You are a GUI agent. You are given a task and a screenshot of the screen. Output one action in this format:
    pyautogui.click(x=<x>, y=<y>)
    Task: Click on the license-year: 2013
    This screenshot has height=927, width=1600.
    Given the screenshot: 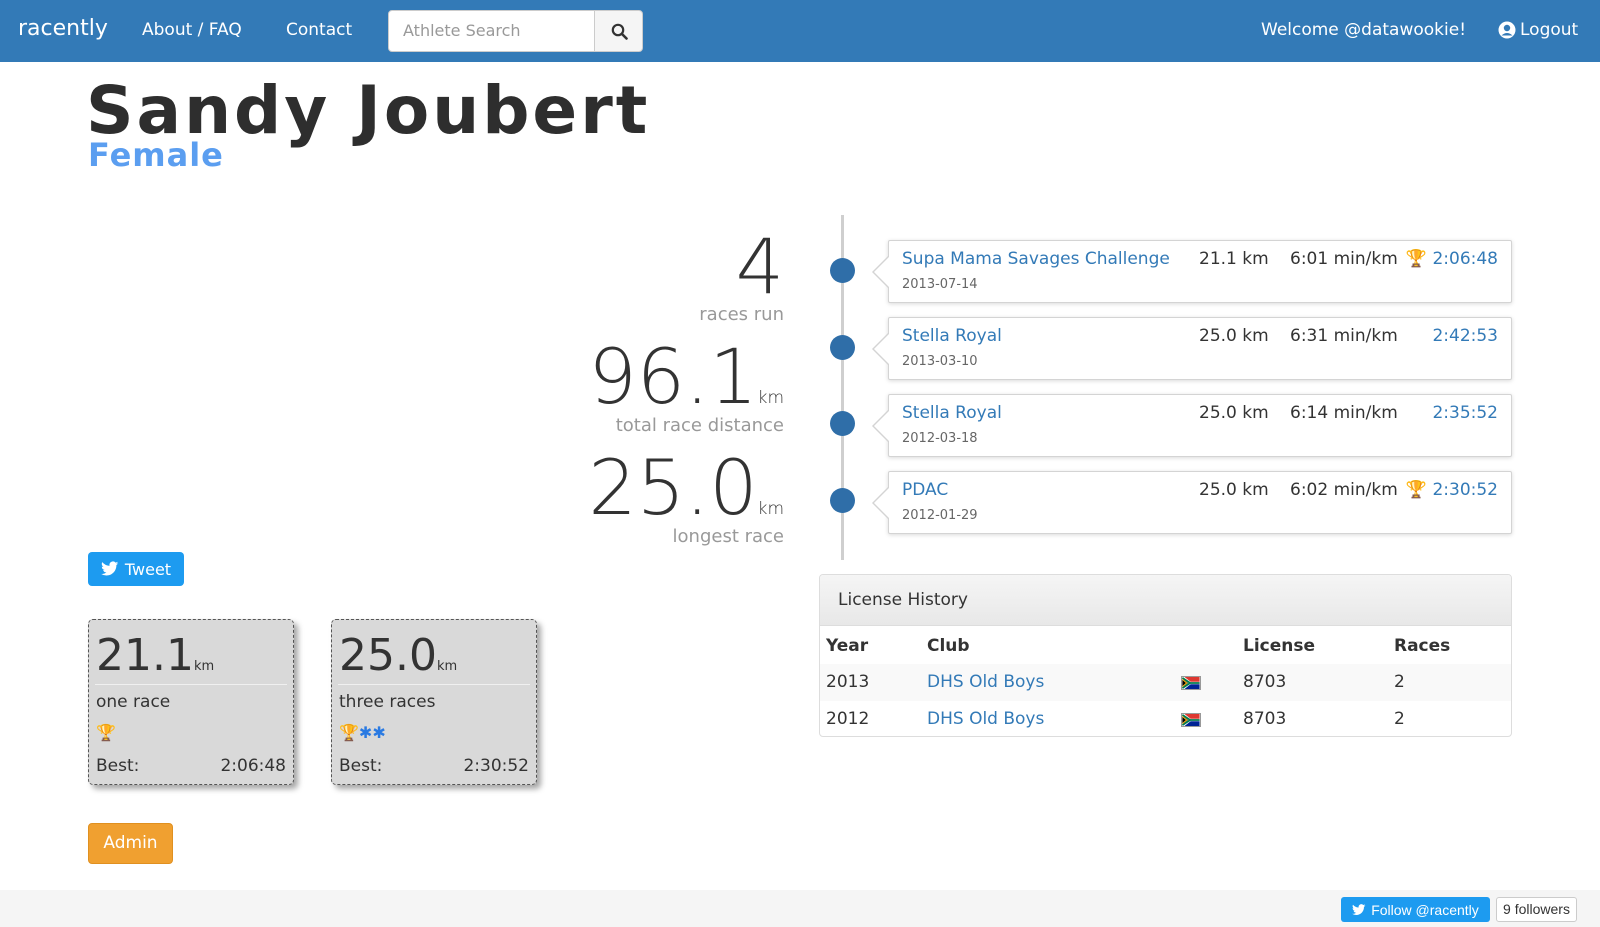 What is the action you would take?
    pyautogui.click(x=848, y=682)
    